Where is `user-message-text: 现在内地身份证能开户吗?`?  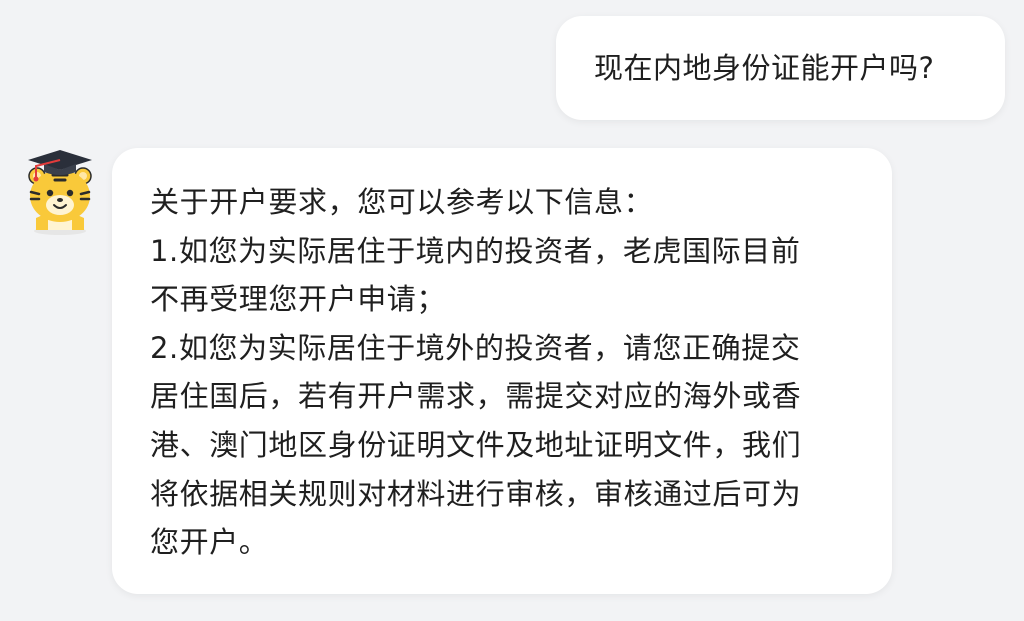
user-message-text: 现在内地身份证能开户吗? is located at coordinates (764, 68).